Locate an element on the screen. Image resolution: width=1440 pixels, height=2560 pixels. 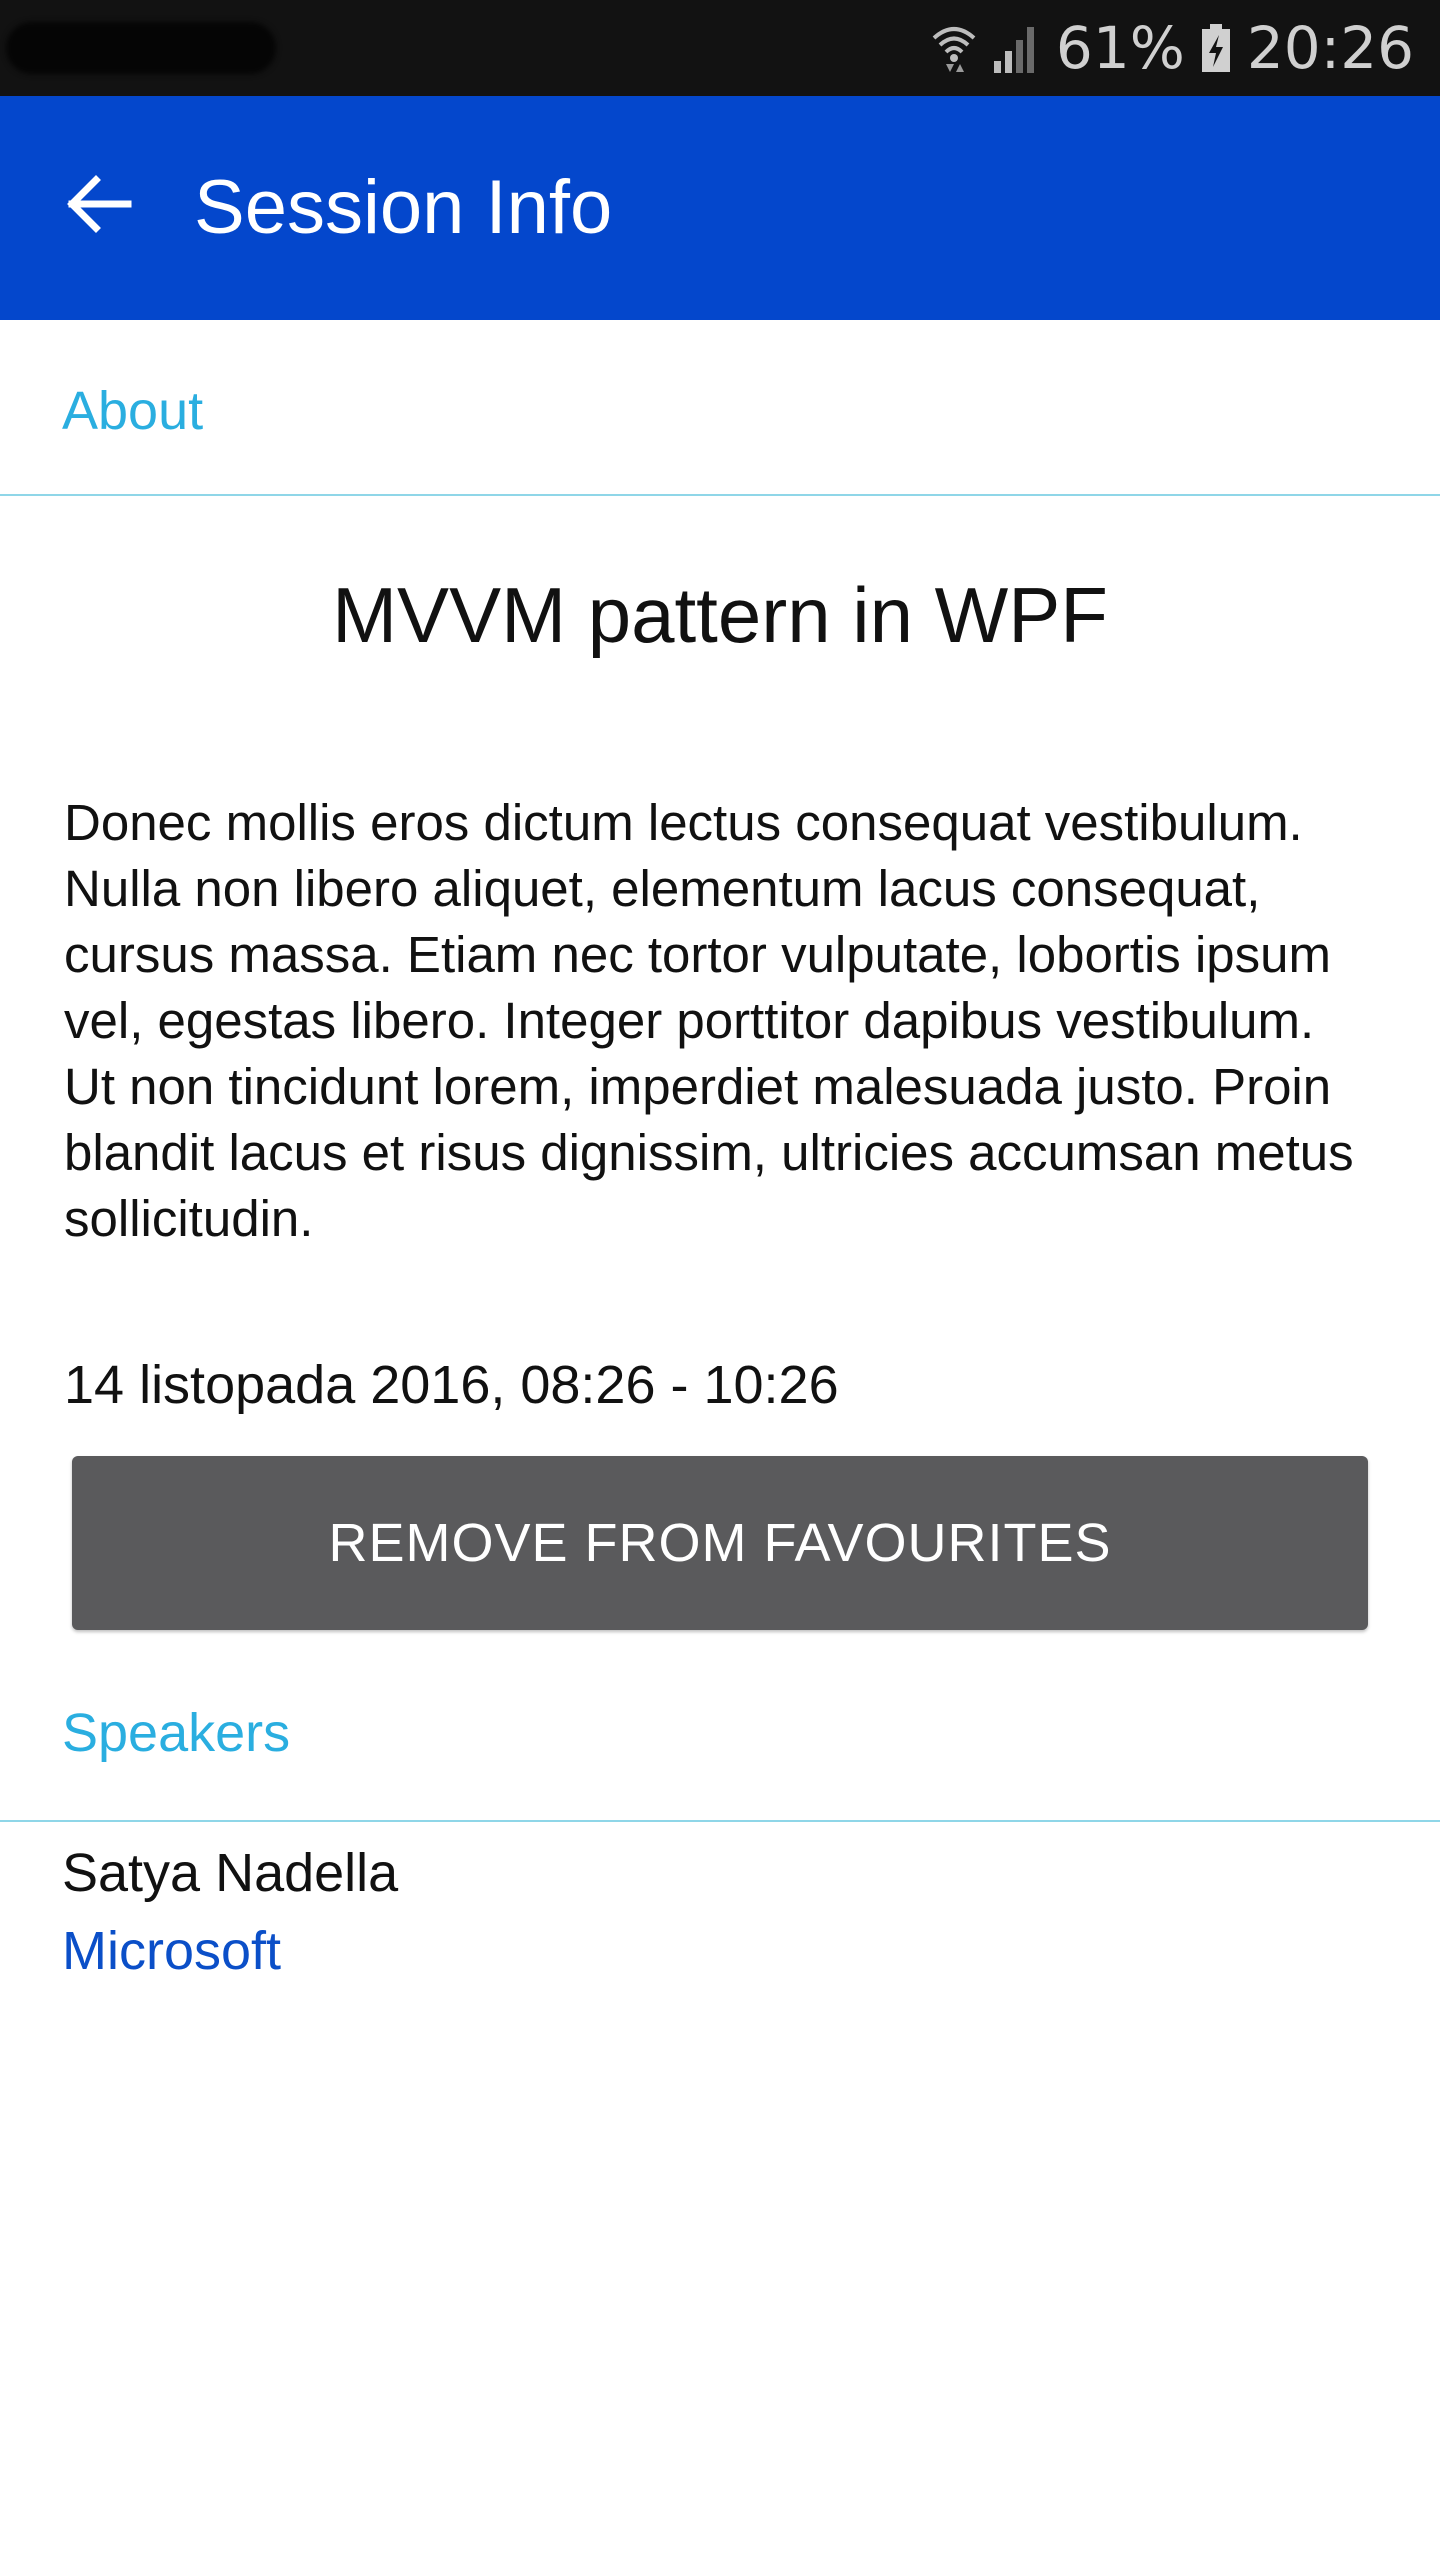
speaker-company-link: Microsoft is located at coordinates (171, 1951).